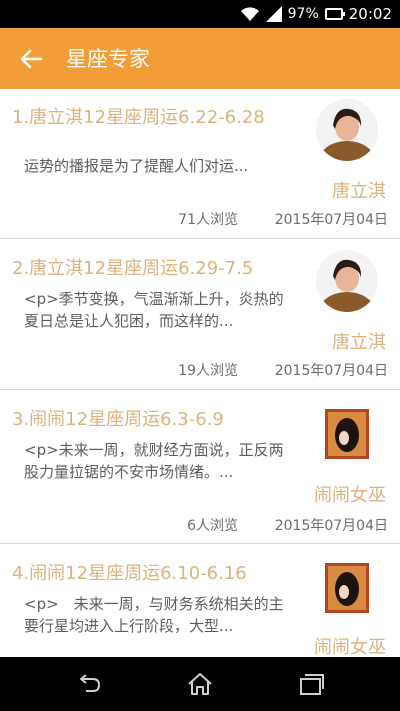 The width and height of the screenshot is (400, 711). Describe the element at coordinates (208, 371) in the screenshot. I see `view-count: 19人浏览` at that location.